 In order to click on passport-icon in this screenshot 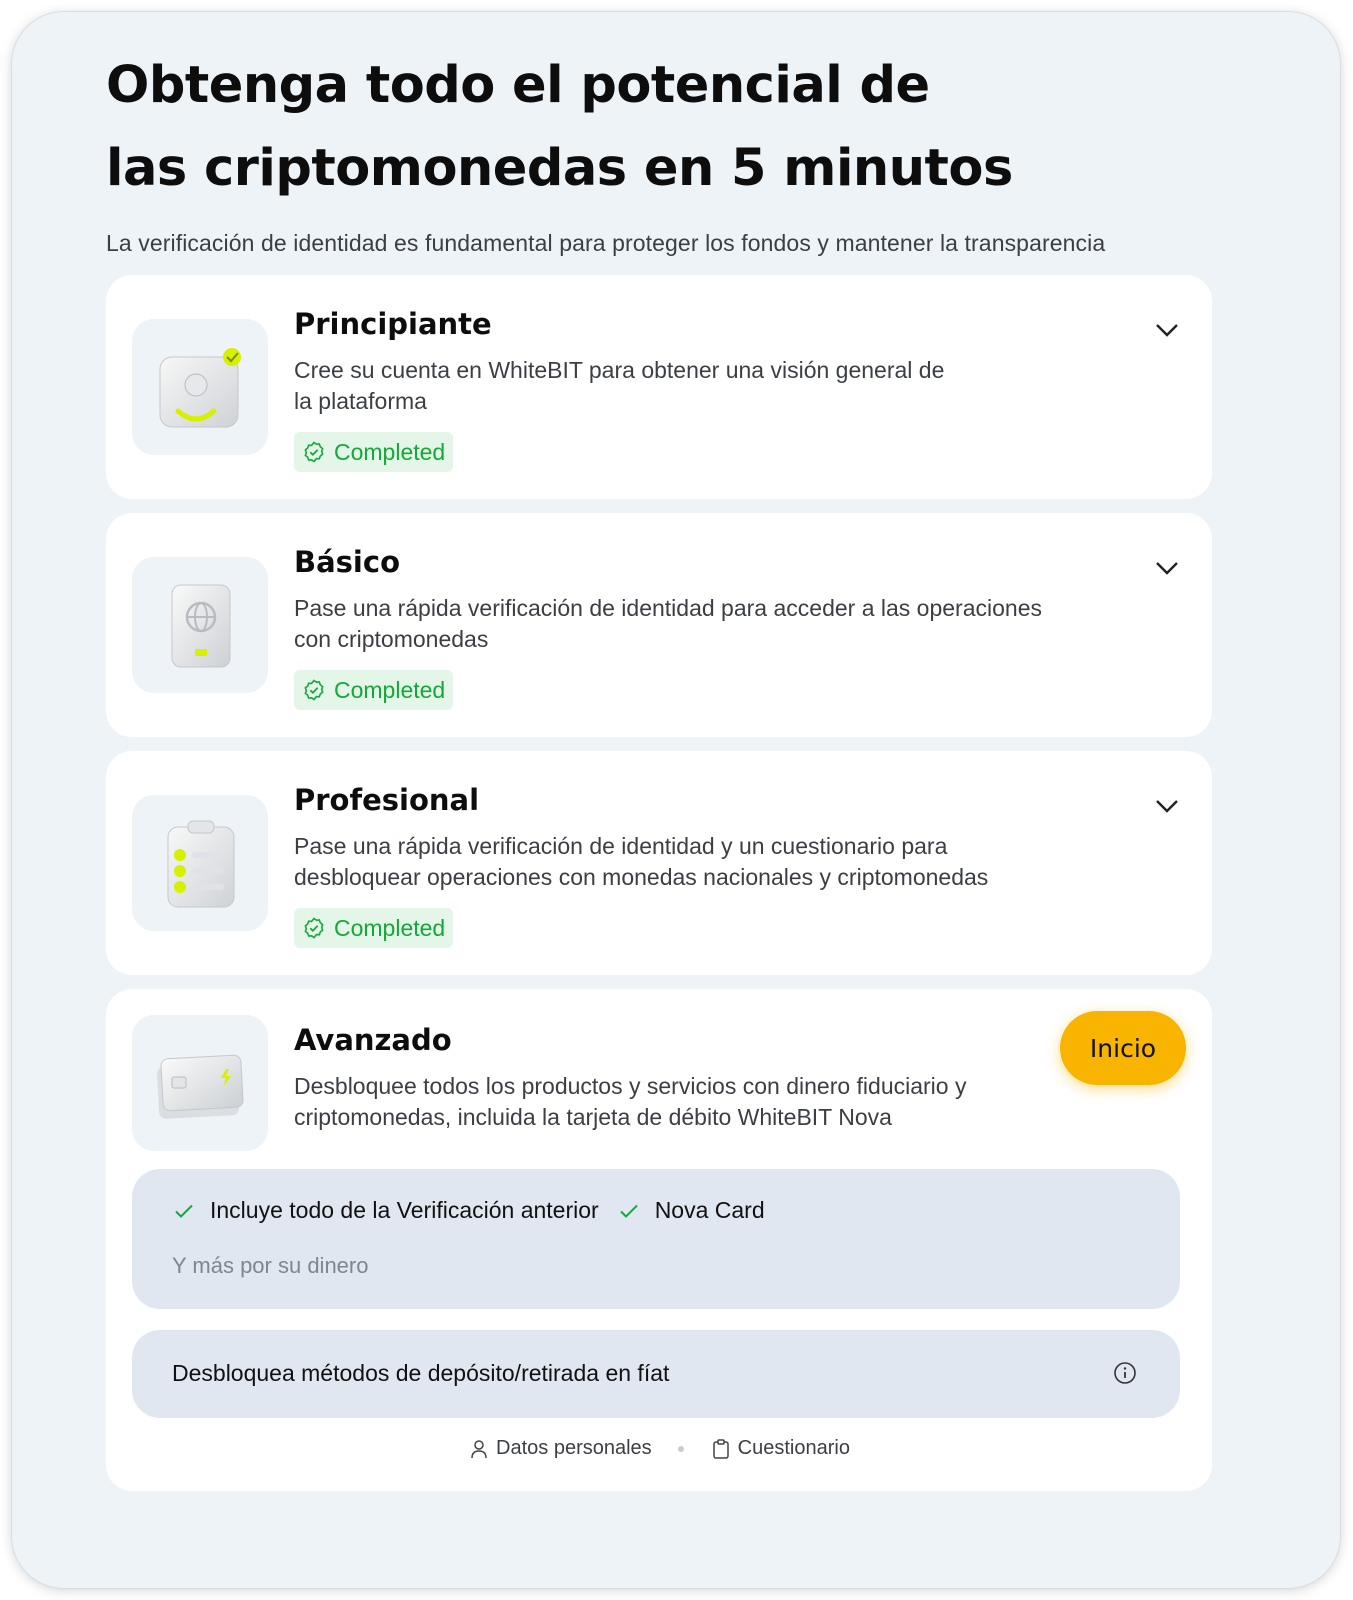, I will do `click(200, 625)`.